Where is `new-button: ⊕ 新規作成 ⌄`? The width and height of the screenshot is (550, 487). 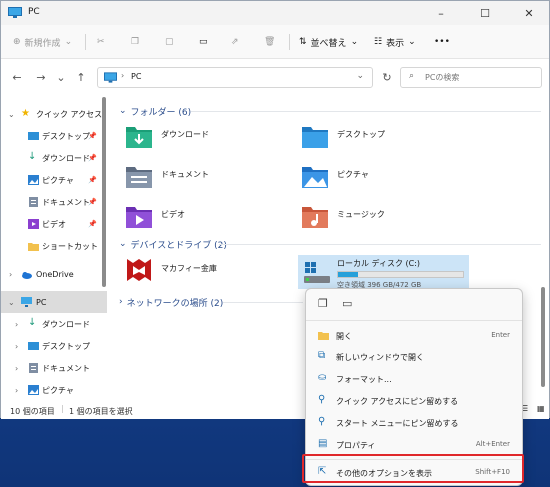
new-button: ⊕ 新規作成 ⌄ is located at coordinates (42, 42).